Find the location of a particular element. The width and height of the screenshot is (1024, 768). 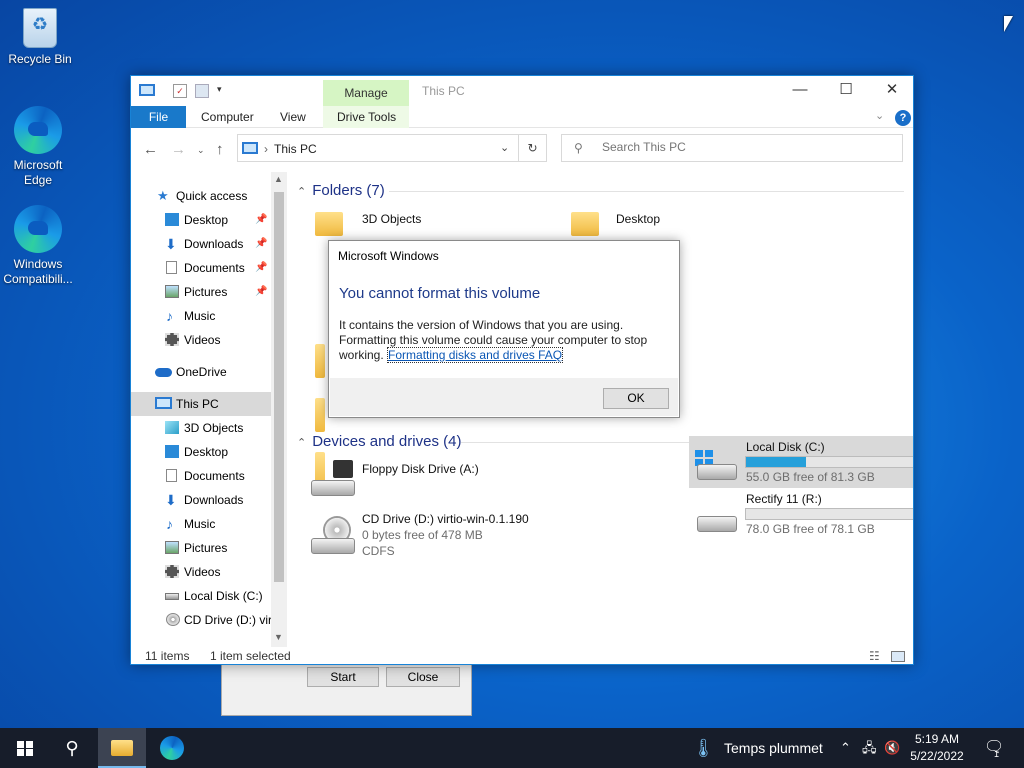

sidebar-item-videos: Videos is located at coordinates (201, 340).